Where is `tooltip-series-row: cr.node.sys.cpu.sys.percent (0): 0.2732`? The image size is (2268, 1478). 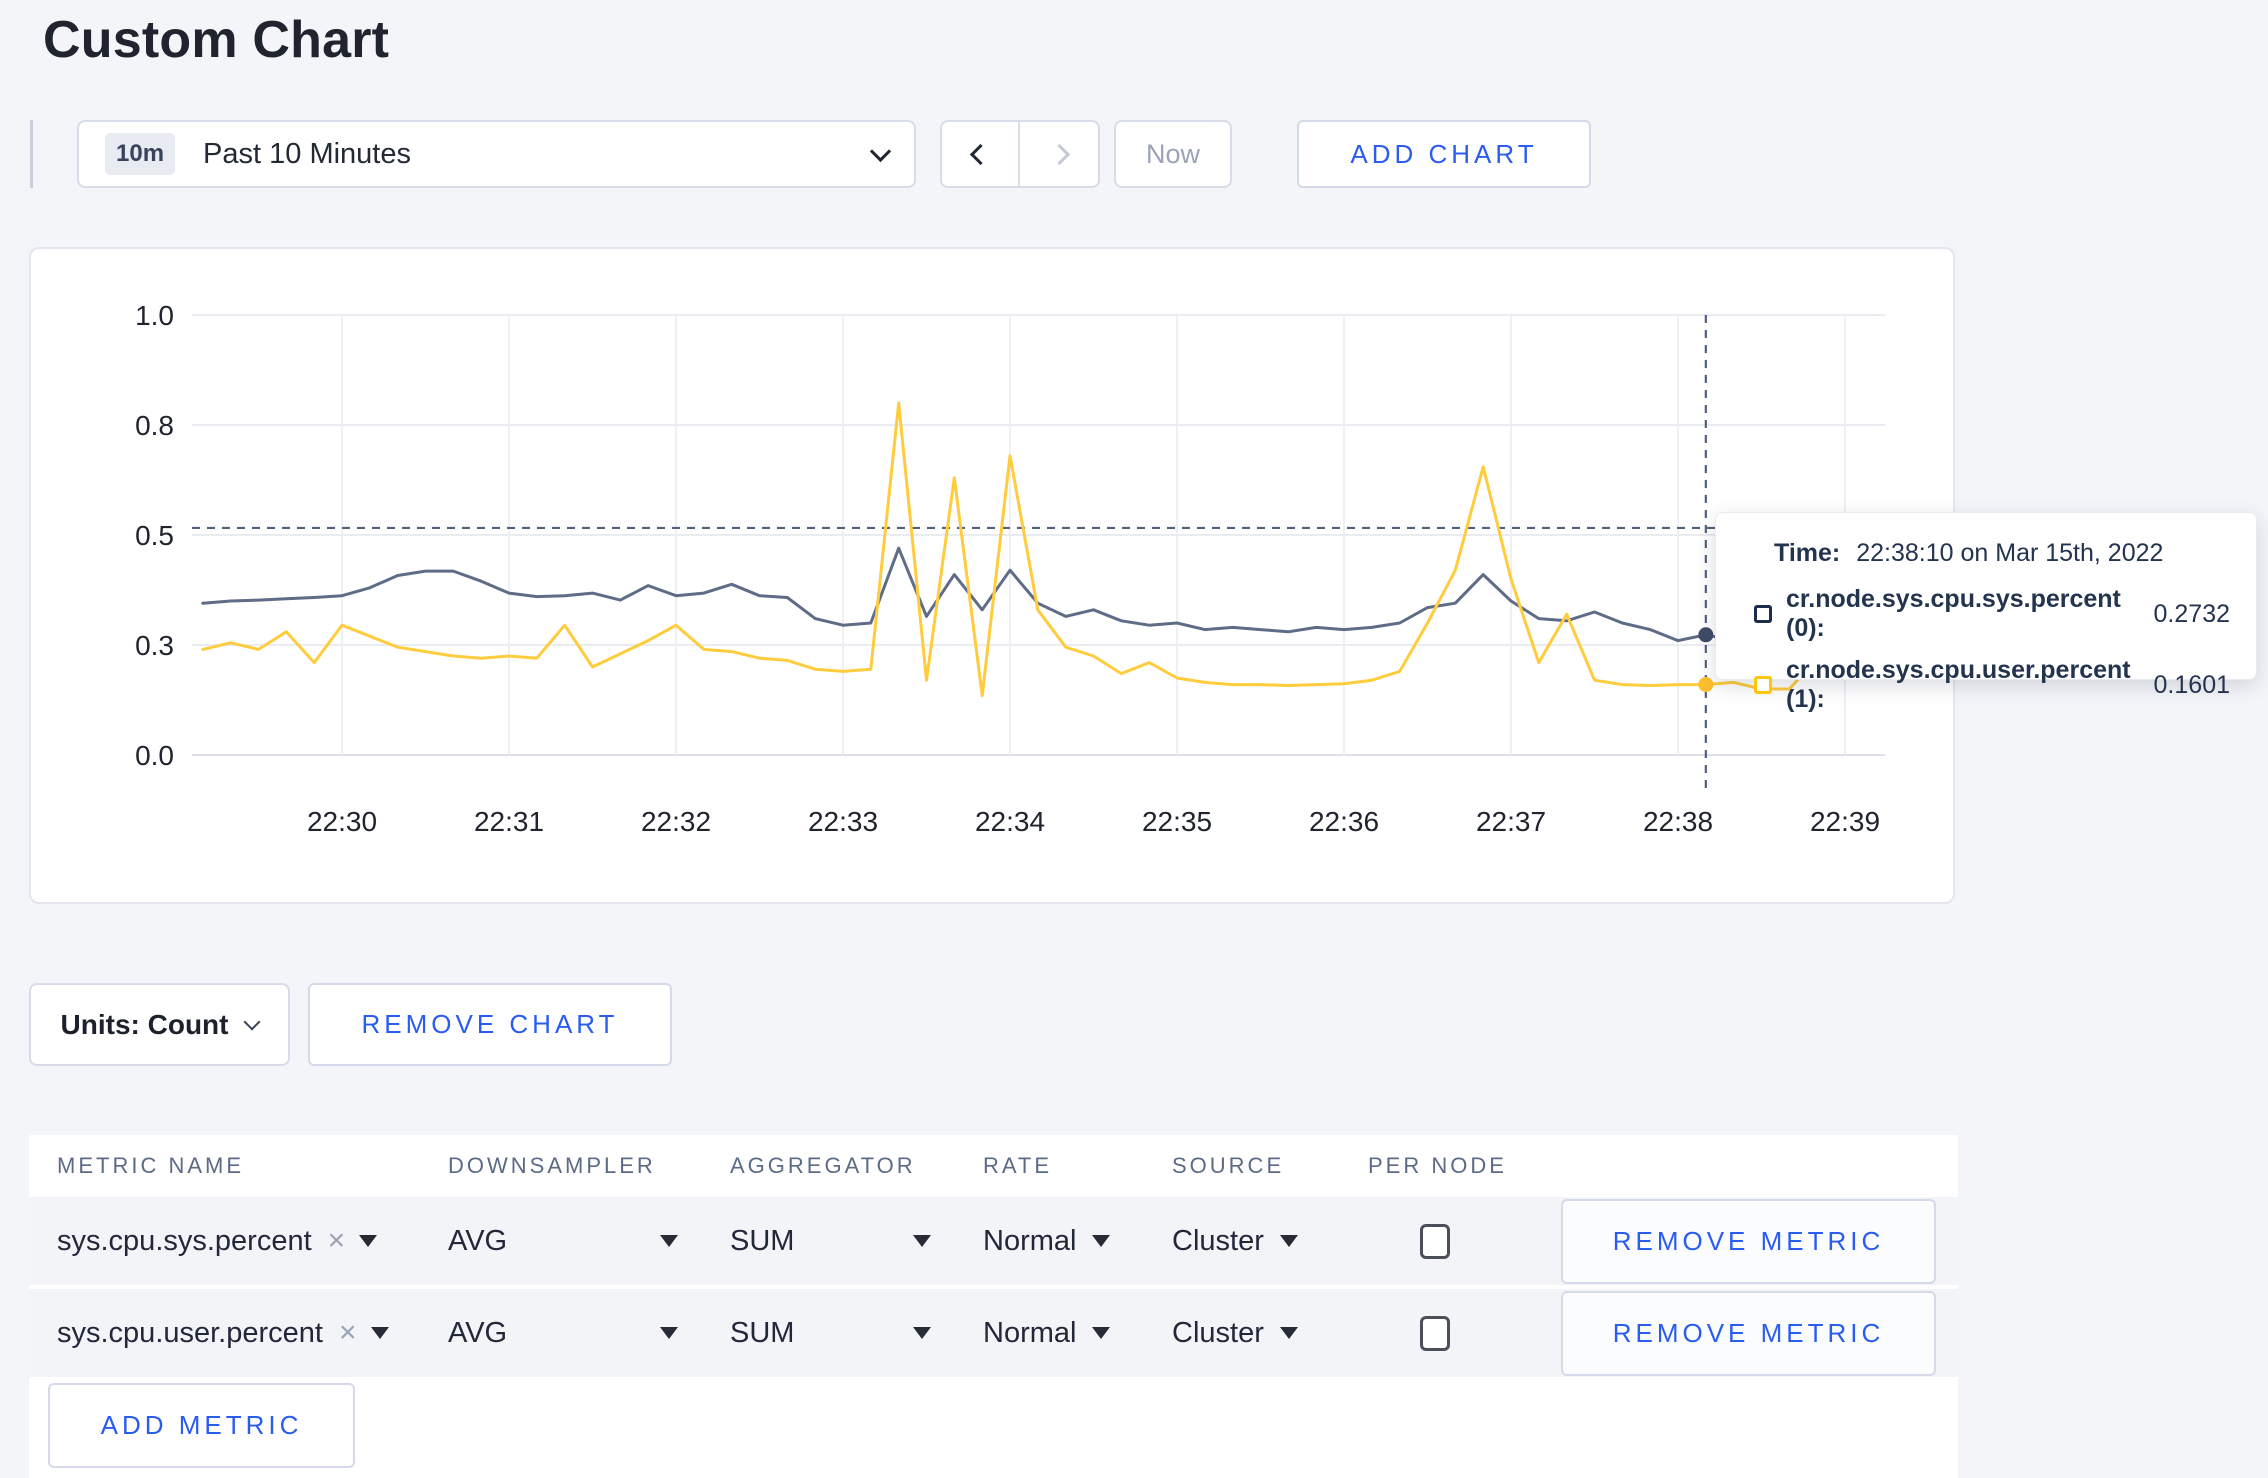
tooltip-series-row: cr.node.sys.cpu.sys.percent (0): 0.2732 is located at coordinates (1992, 614).